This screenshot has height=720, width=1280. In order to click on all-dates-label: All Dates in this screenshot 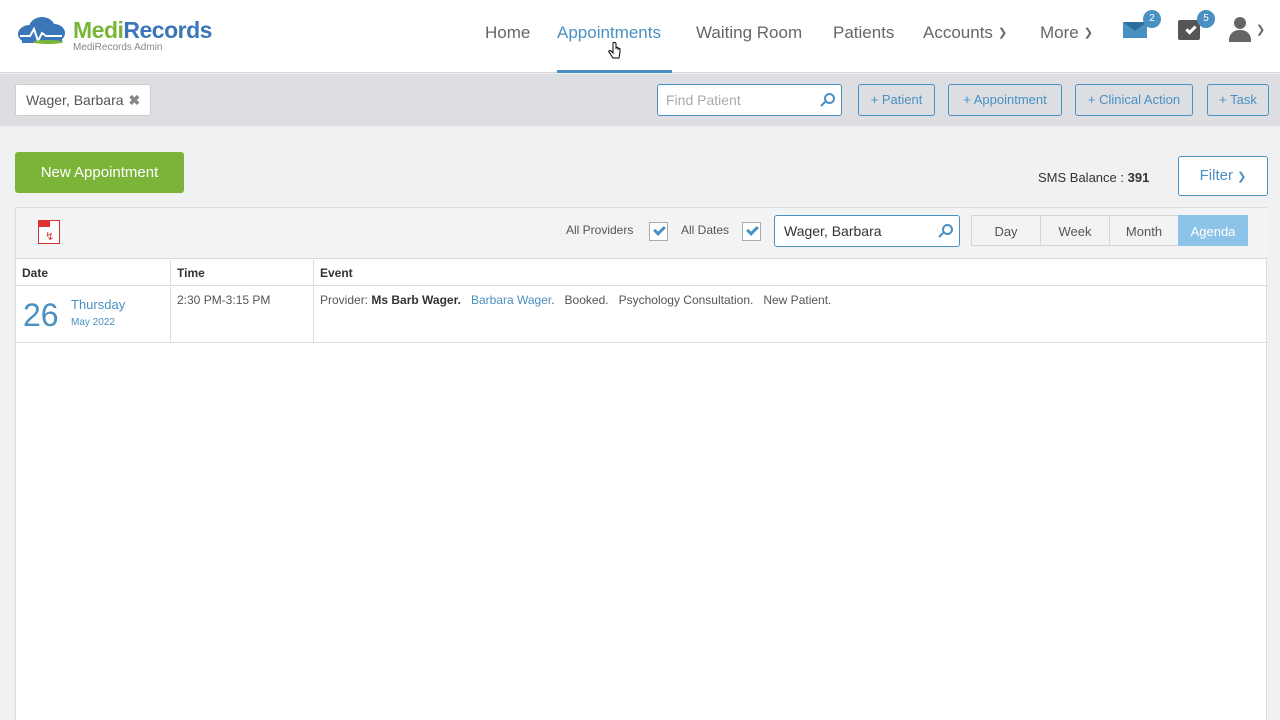, I will do `click(705, 230)`.